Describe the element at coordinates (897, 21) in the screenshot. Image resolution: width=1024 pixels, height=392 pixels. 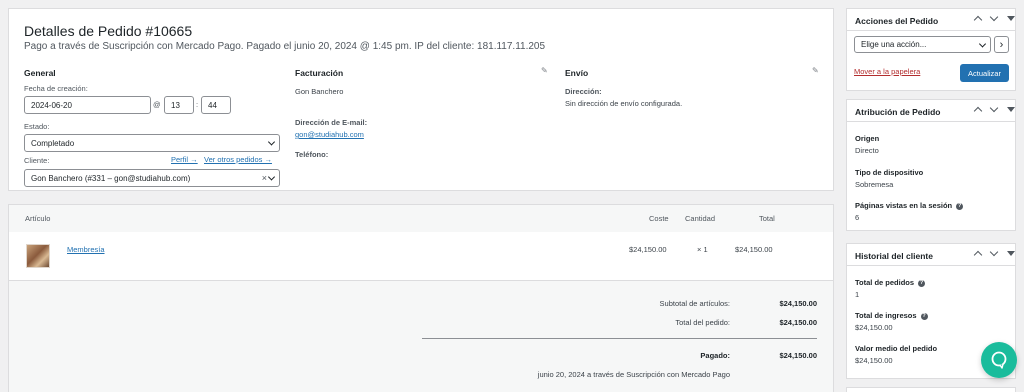
I see `order-actions-title: Acciones del Pedido` at that location.